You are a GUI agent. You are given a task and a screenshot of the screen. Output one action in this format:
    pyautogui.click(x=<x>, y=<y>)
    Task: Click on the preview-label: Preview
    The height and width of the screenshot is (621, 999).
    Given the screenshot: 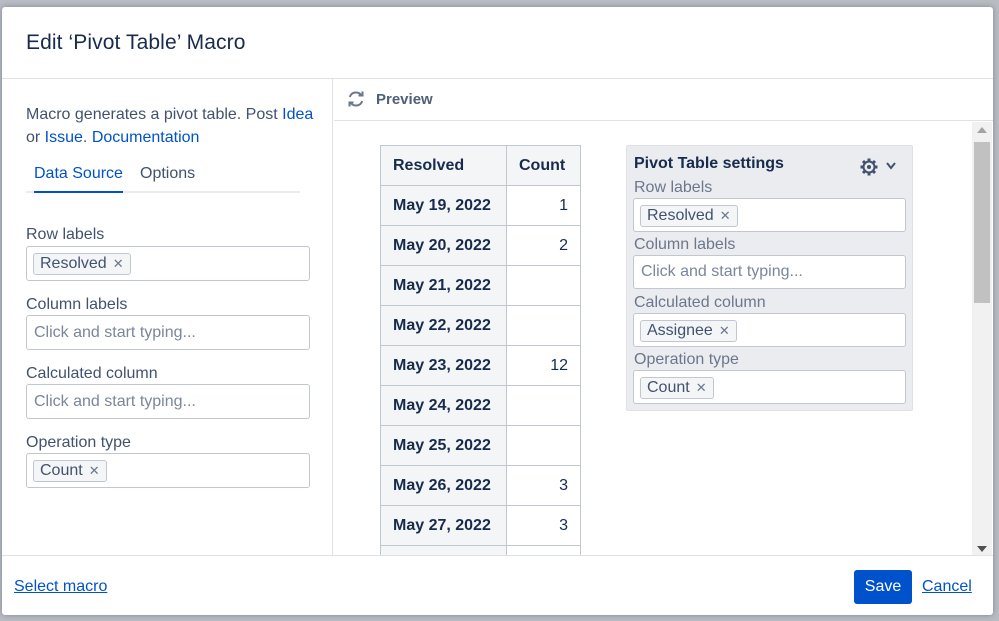 What is the action you would take?
    pyautogui.click(x=404, y=99)
    